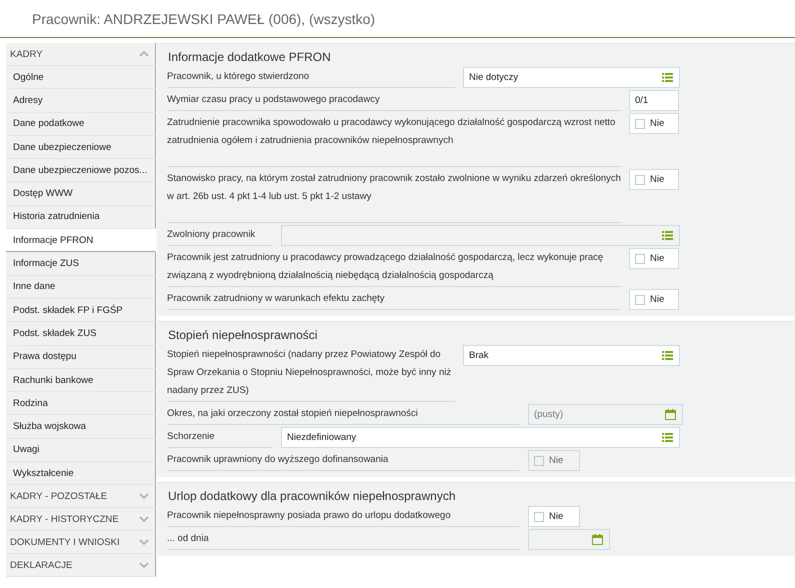  Describe the element at coordinates (81, 310) in the screenshot. I see `sidebar-item: Podst. składek FP i FGŚP` at that location.